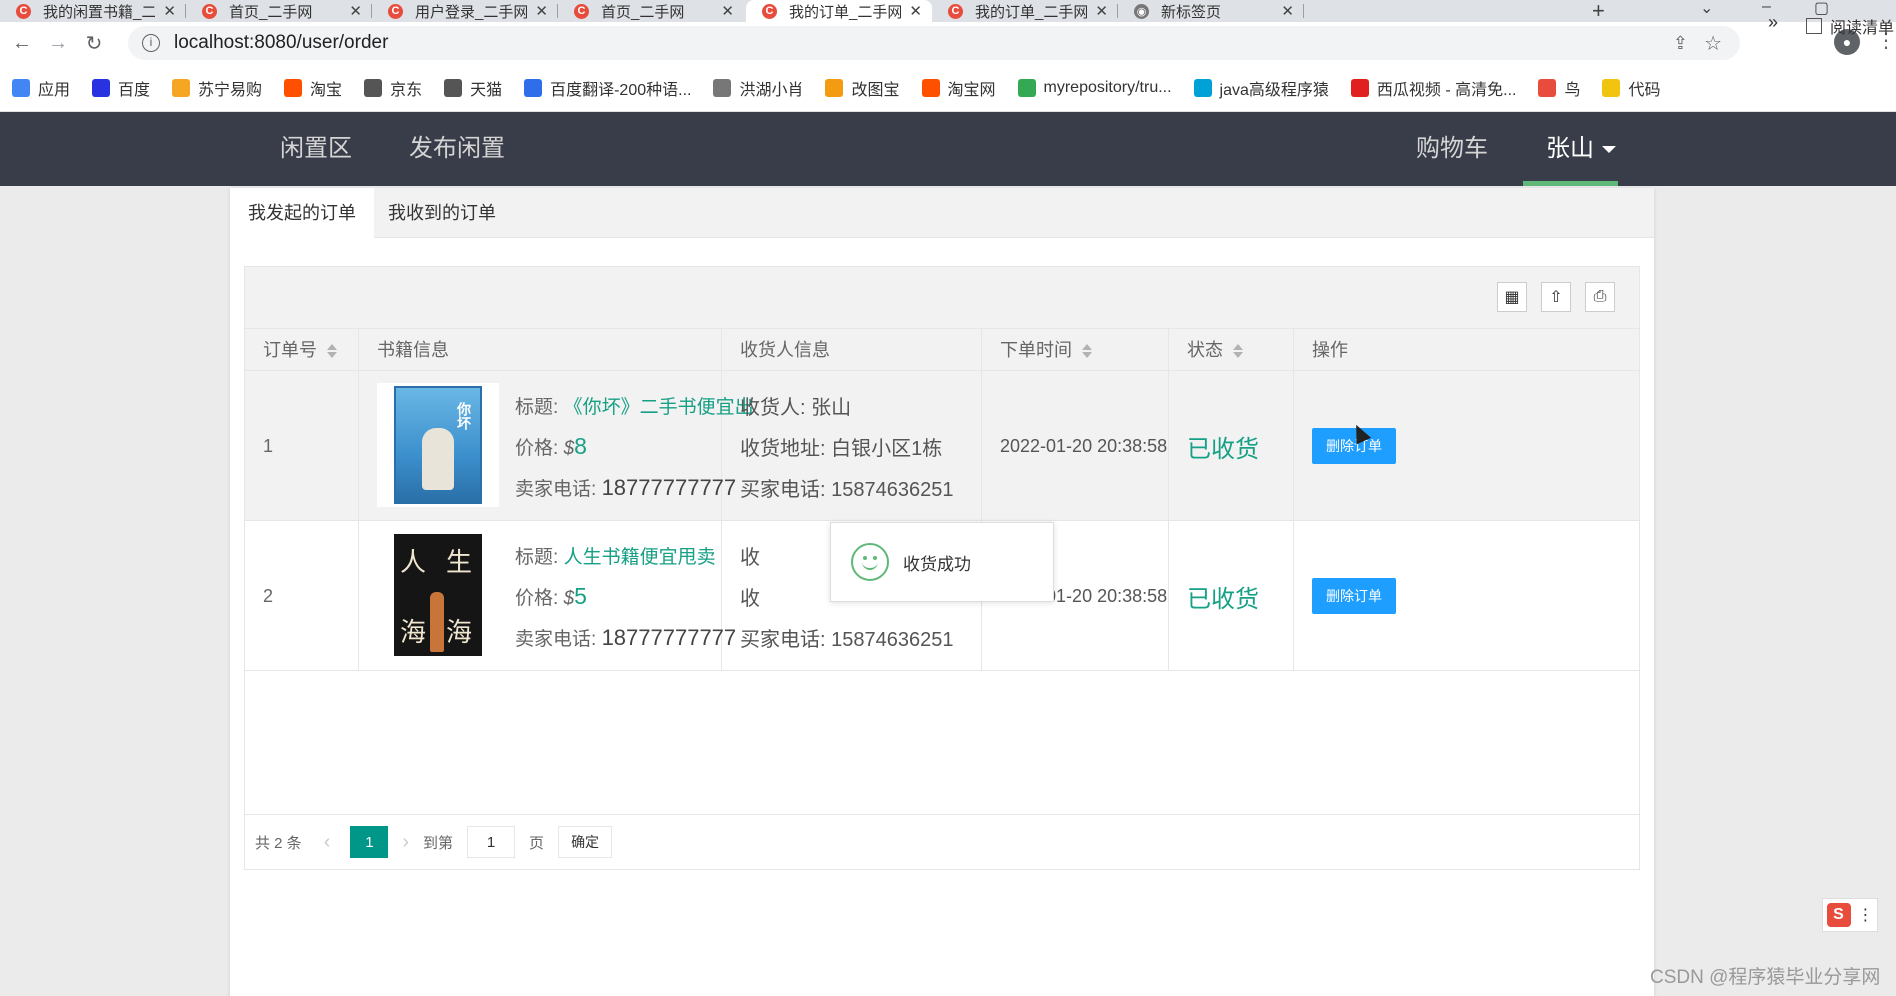 The image size is (1896, 996). I want to click on bookmark-label: 淘宝网, so click(971, 90).